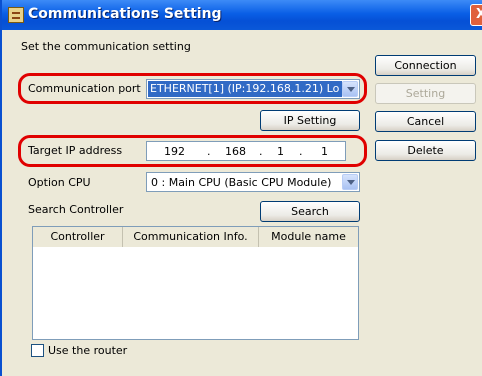 The width and height of the screenshot is (482, 376). I want to click on ip-highlight-oval, so click(192, 151).